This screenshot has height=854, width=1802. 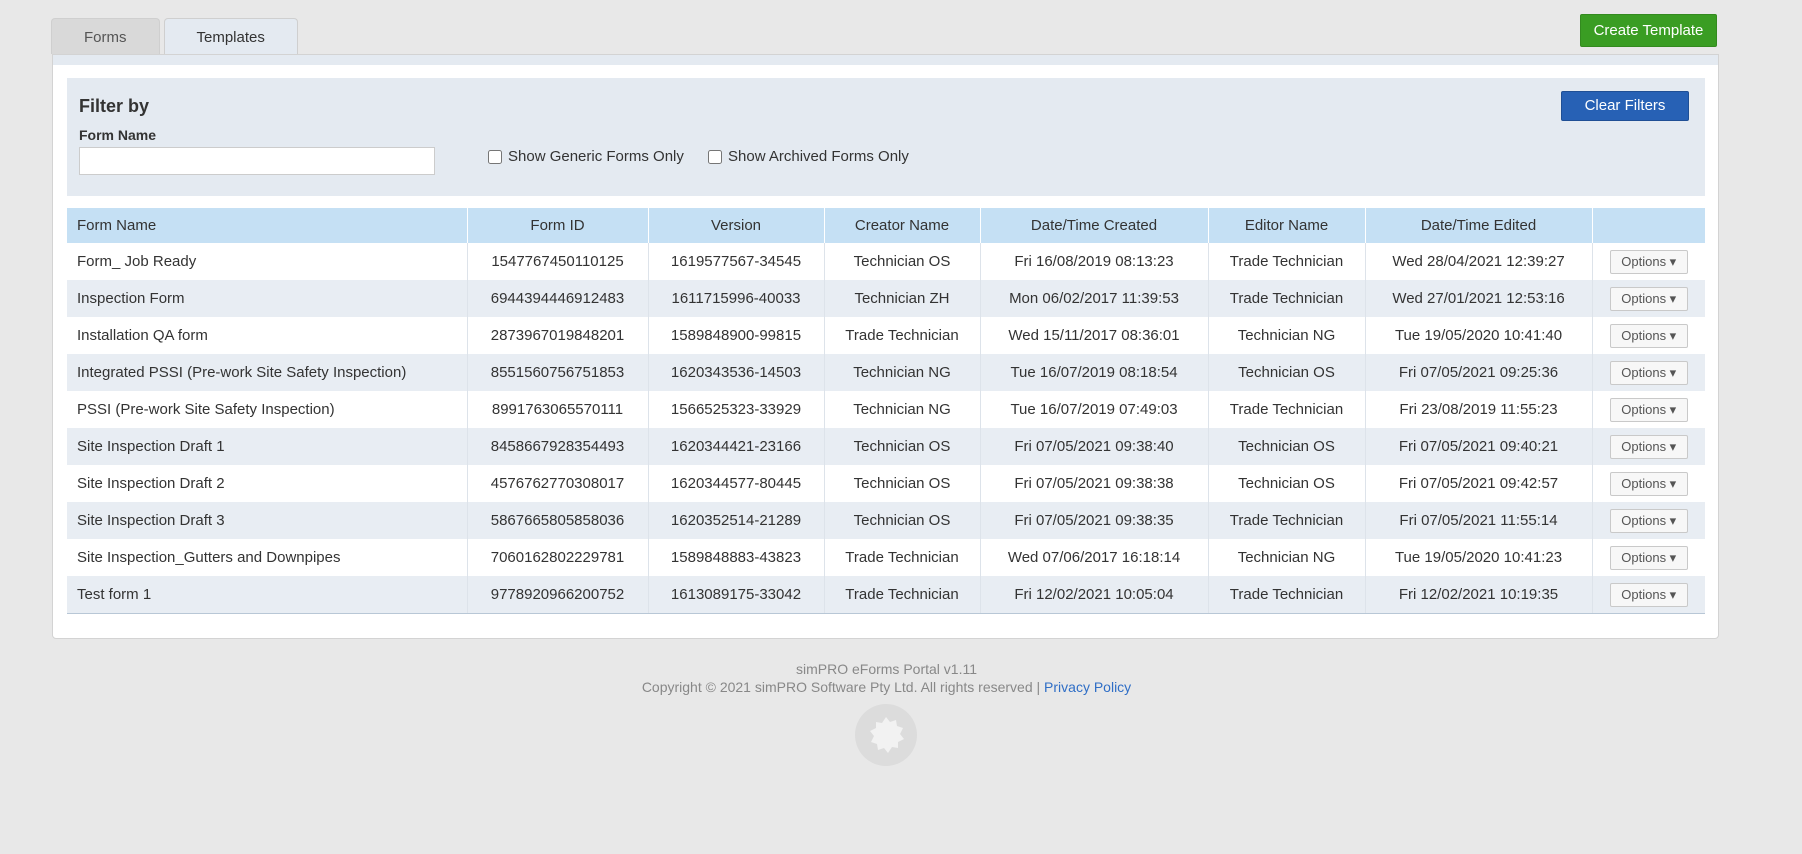 I want to click on col-date-created: Date/Time Created, so click(x=1094, y=225).